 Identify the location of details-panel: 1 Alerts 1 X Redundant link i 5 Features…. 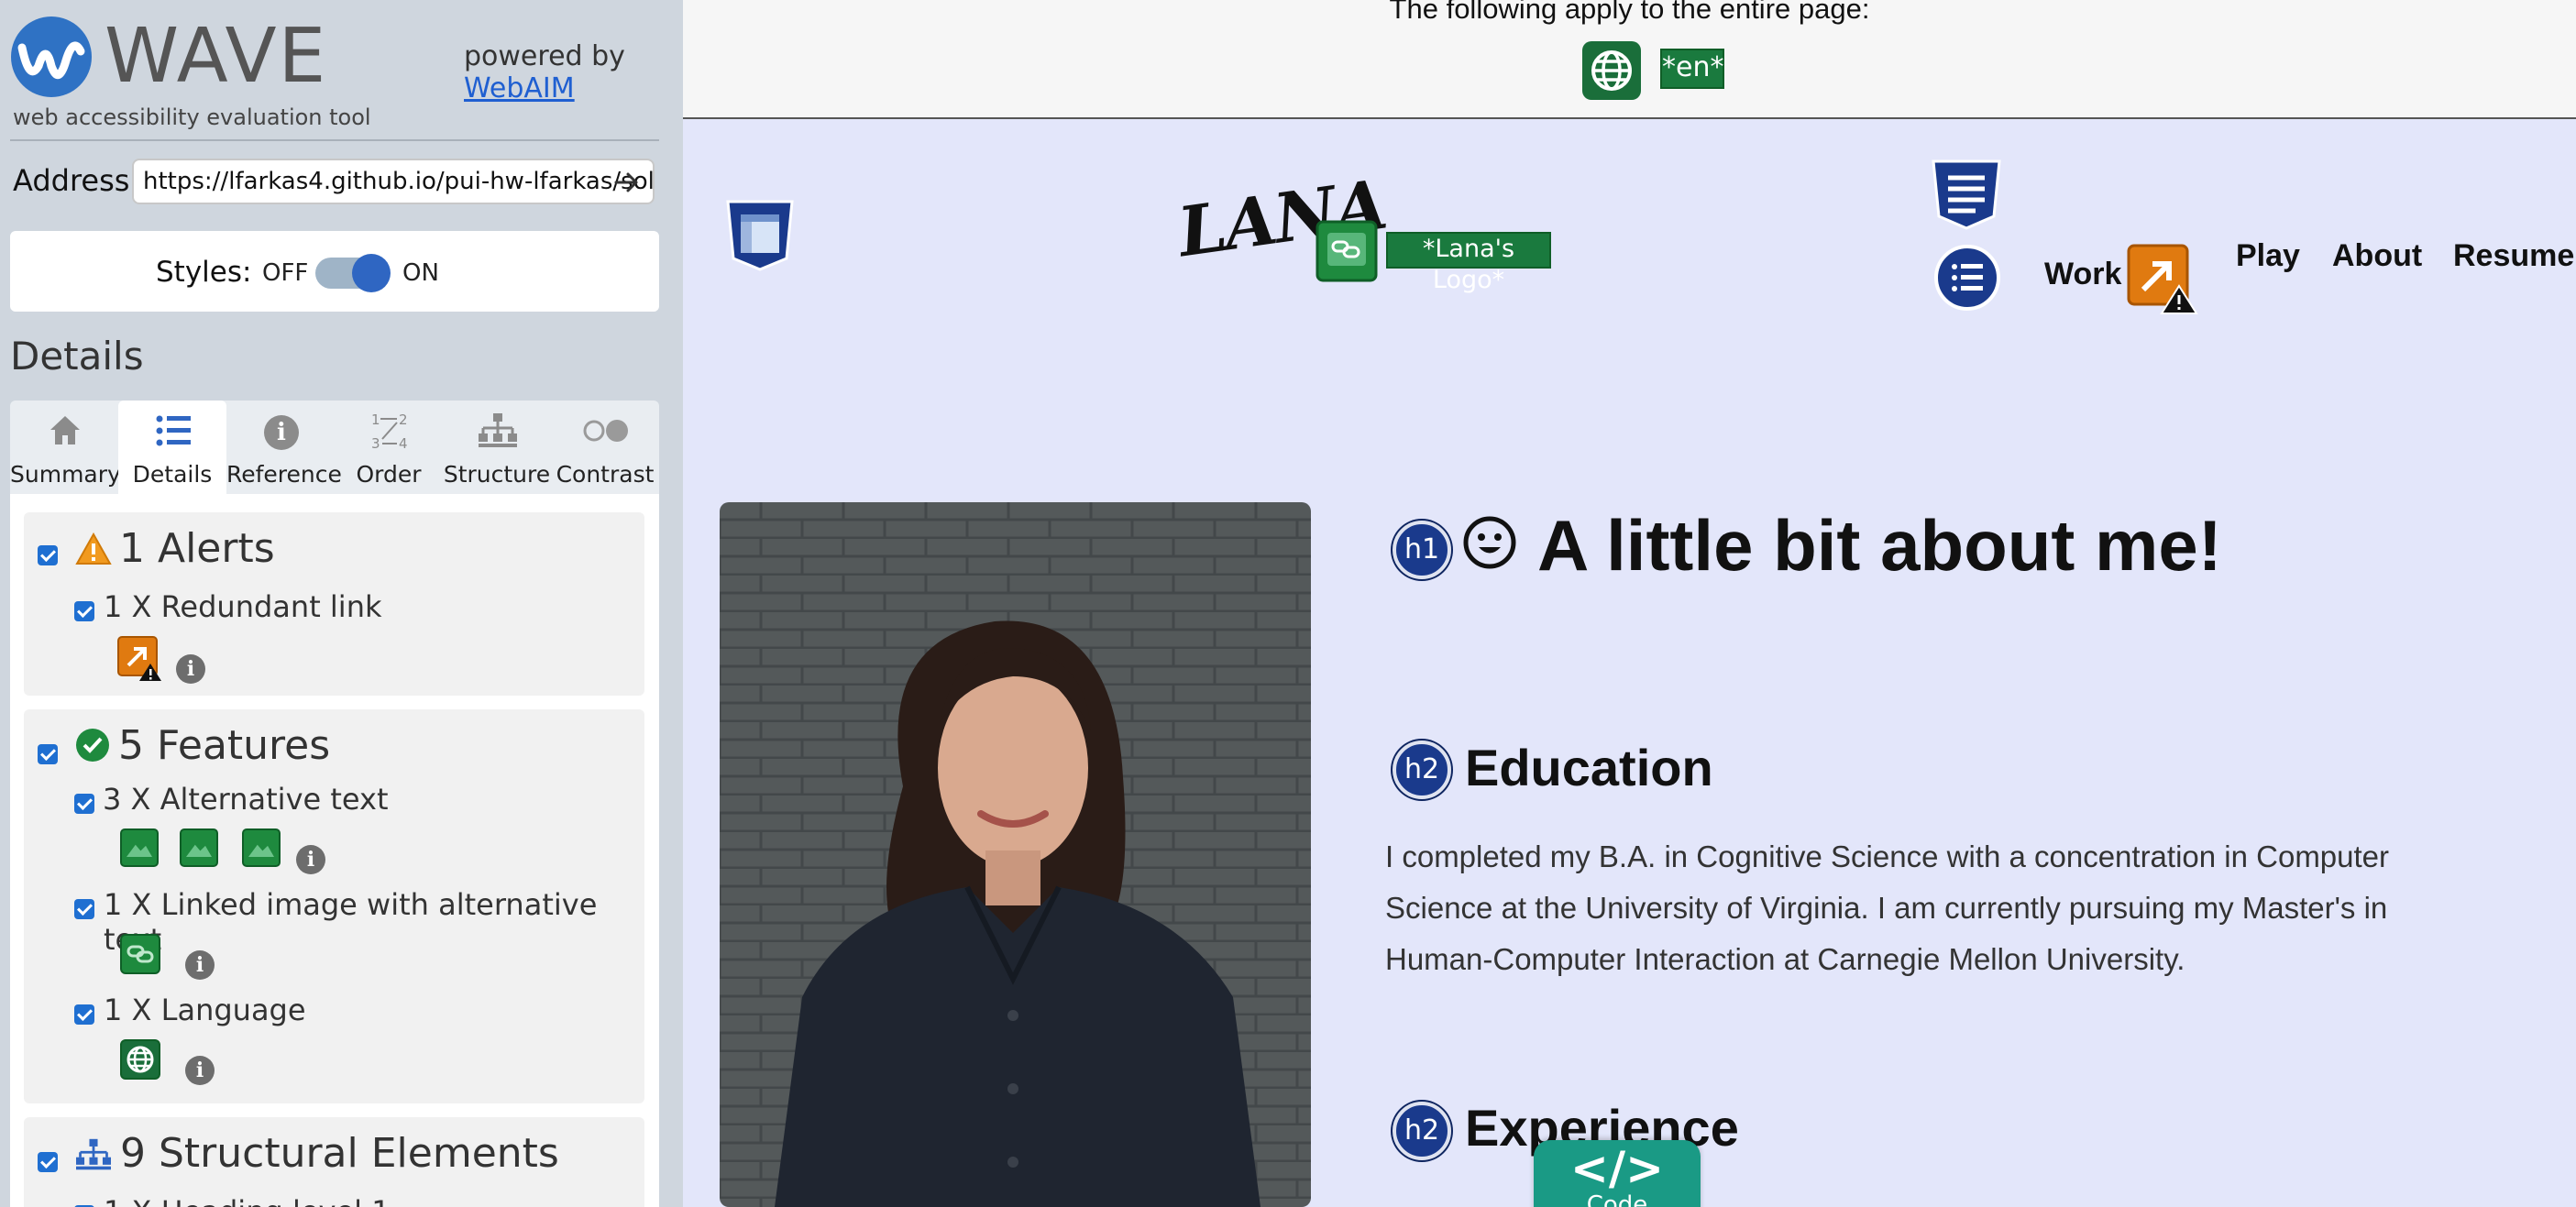
(334, 851).